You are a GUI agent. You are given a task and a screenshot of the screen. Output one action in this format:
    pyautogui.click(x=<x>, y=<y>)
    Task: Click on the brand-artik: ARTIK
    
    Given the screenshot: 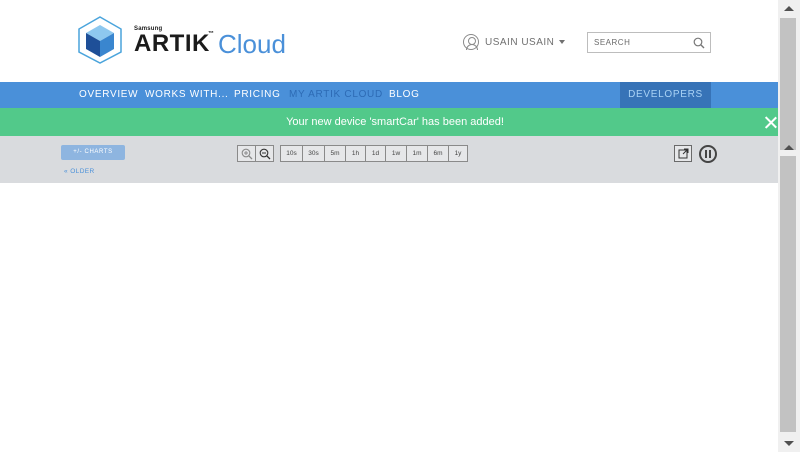 What is the action you would take?
    pyautogui.click(x=172, y=43)
    